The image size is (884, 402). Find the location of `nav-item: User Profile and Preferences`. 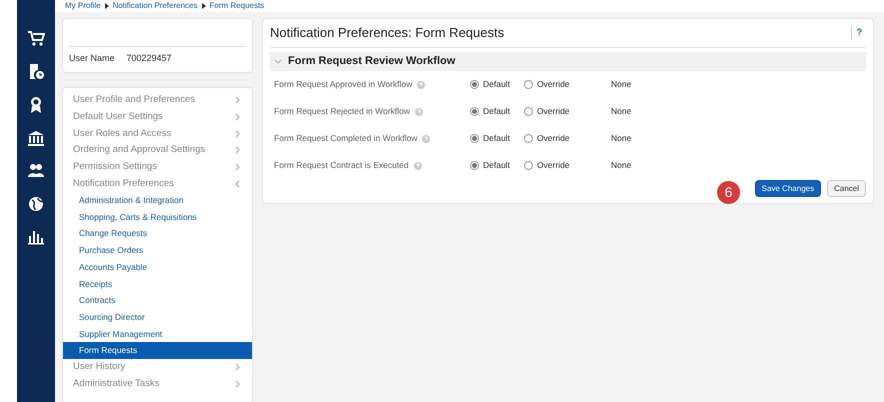

nav-item: User Profile and Preferences is located at coordinates (157, 100).